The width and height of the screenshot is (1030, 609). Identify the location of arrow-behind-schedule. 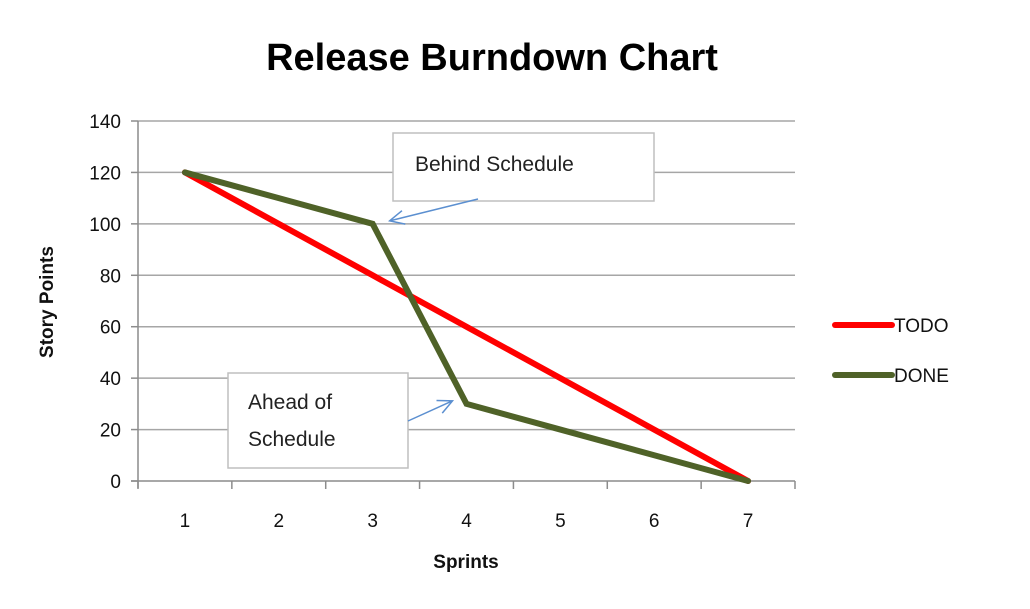
(433, 211).